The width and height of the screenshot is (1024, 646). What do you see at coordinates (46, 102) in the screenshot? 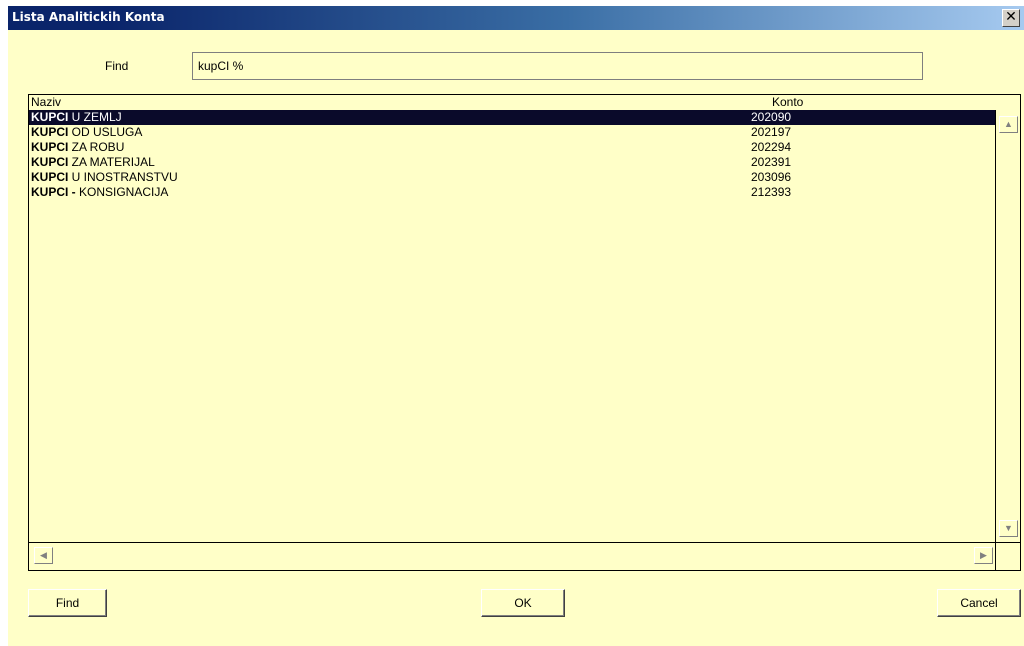
I see `column-header-naziv: Naziv` at bounding box center [46, 102].